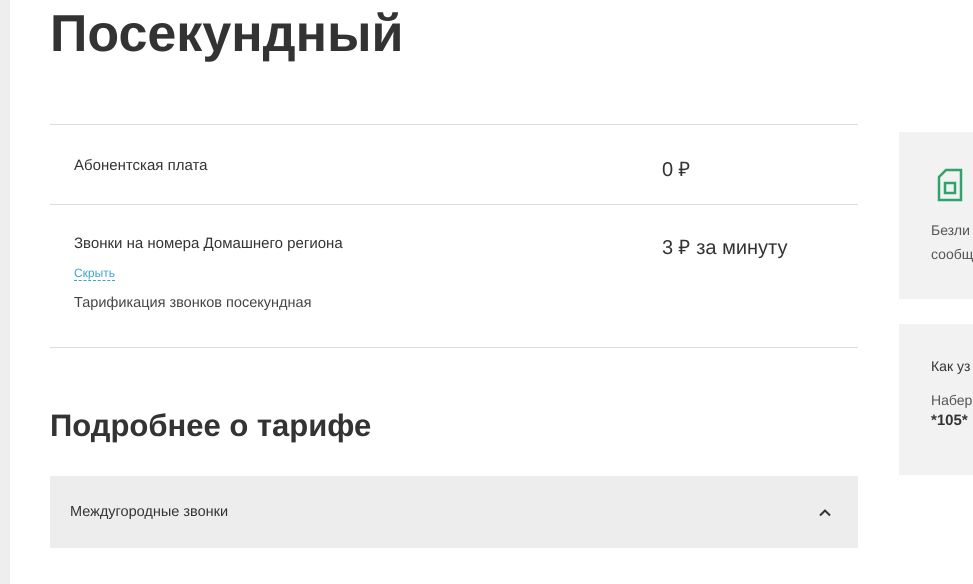 This screenshot has width=973, height=584. Describe the element at coordinates (193, 303) in the screenshot. I see `tariff-detail: Тарификация звонков посекундная` at that location.